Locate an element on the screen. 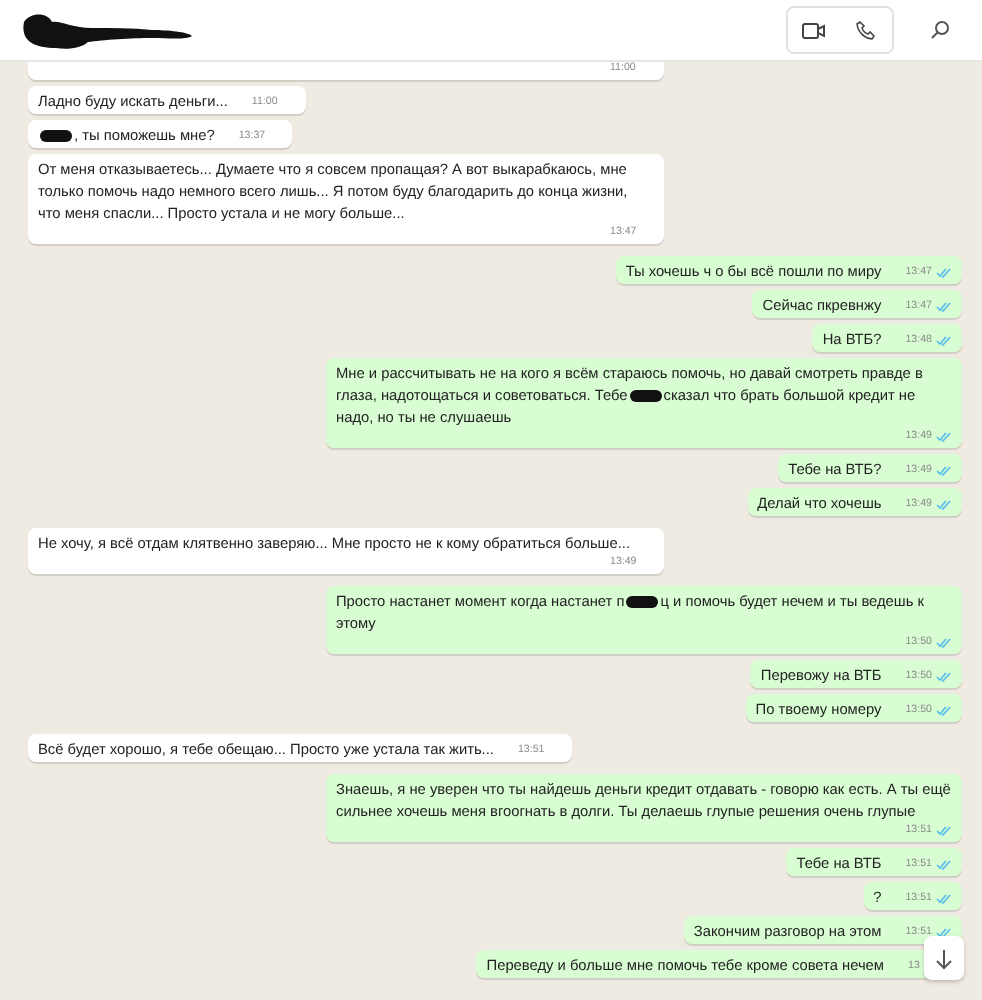 This screenshot has height=1000, width=982. scroll-down-button is located at coordinates (944, 958).